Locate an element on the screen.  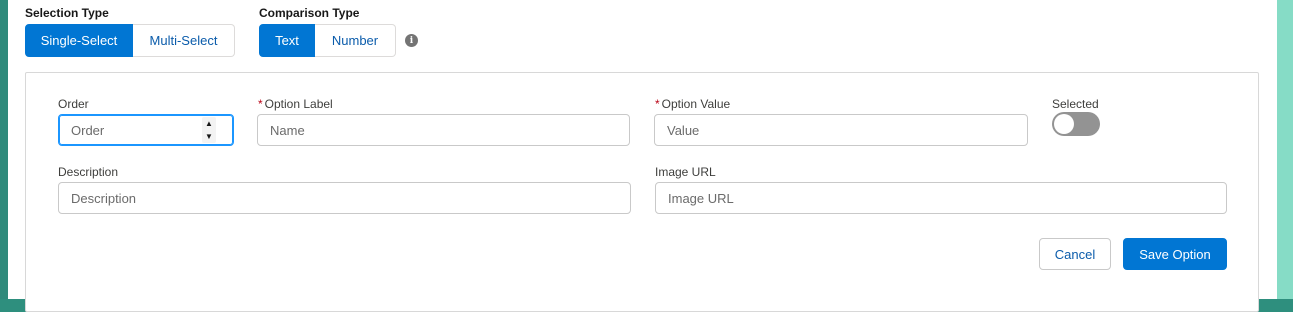
increment-arrow-icon: ▲ is located at coordinates (209, 123).